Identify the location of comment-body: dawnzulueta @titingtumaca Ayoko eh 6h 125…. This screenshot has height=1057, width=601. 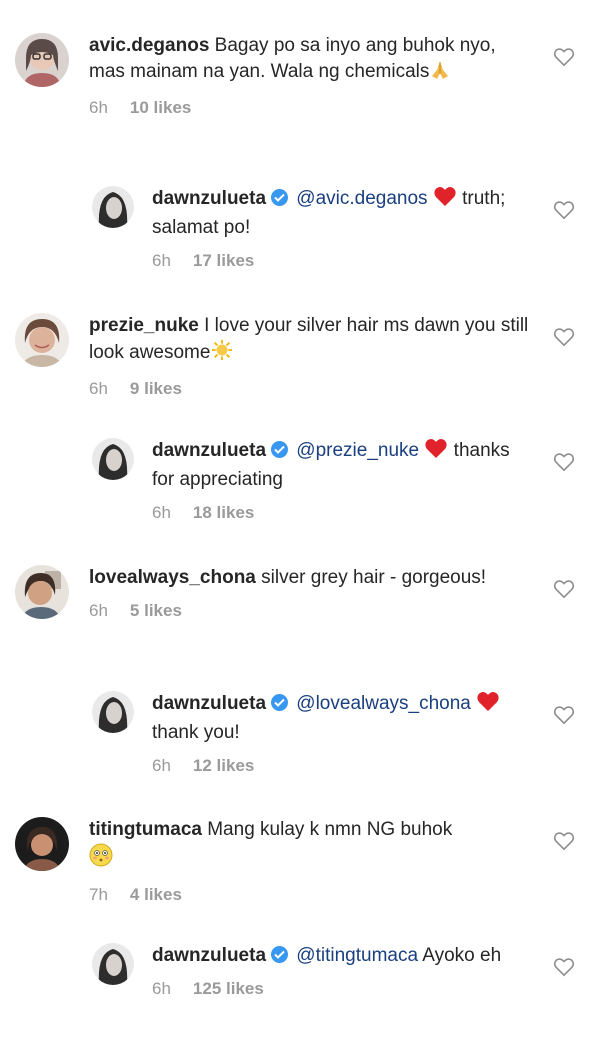
(341, 971).